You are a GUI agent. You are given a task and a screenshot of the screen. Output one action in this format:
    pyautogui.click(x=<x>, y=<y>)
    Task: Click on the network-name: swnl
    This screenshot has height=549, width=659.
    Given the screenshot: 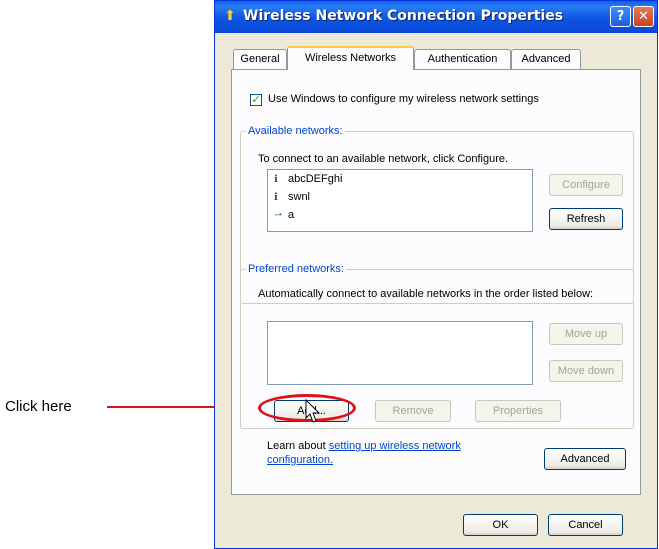 What is the action you would take?
    pyautogui.click(x=299, y=197)
    